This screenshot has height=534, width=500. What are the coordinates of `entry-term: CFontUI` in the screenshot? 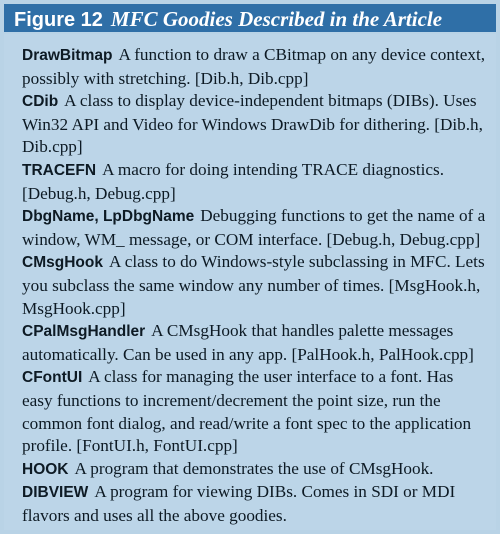 It's located at (52, 378).